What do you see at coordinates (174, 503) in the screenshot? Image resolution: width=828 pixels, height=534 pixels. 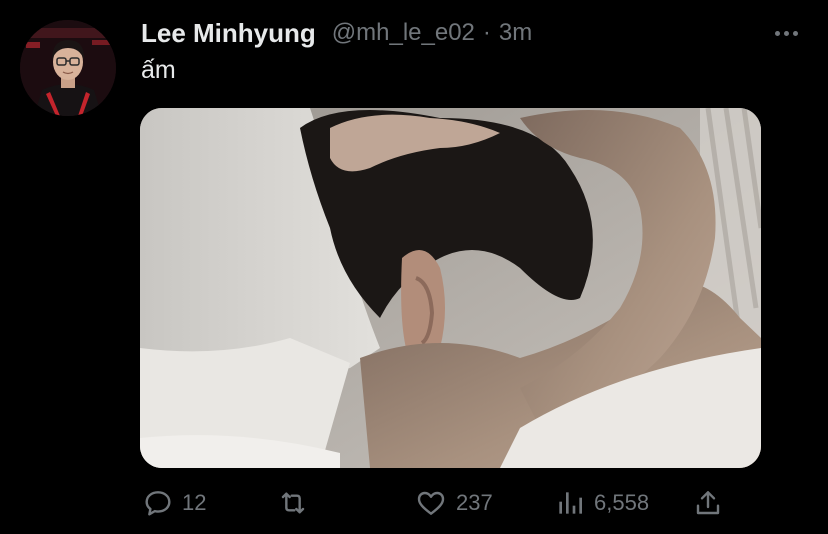 I see `reply-button: 12` at bounding box center [174, 503].